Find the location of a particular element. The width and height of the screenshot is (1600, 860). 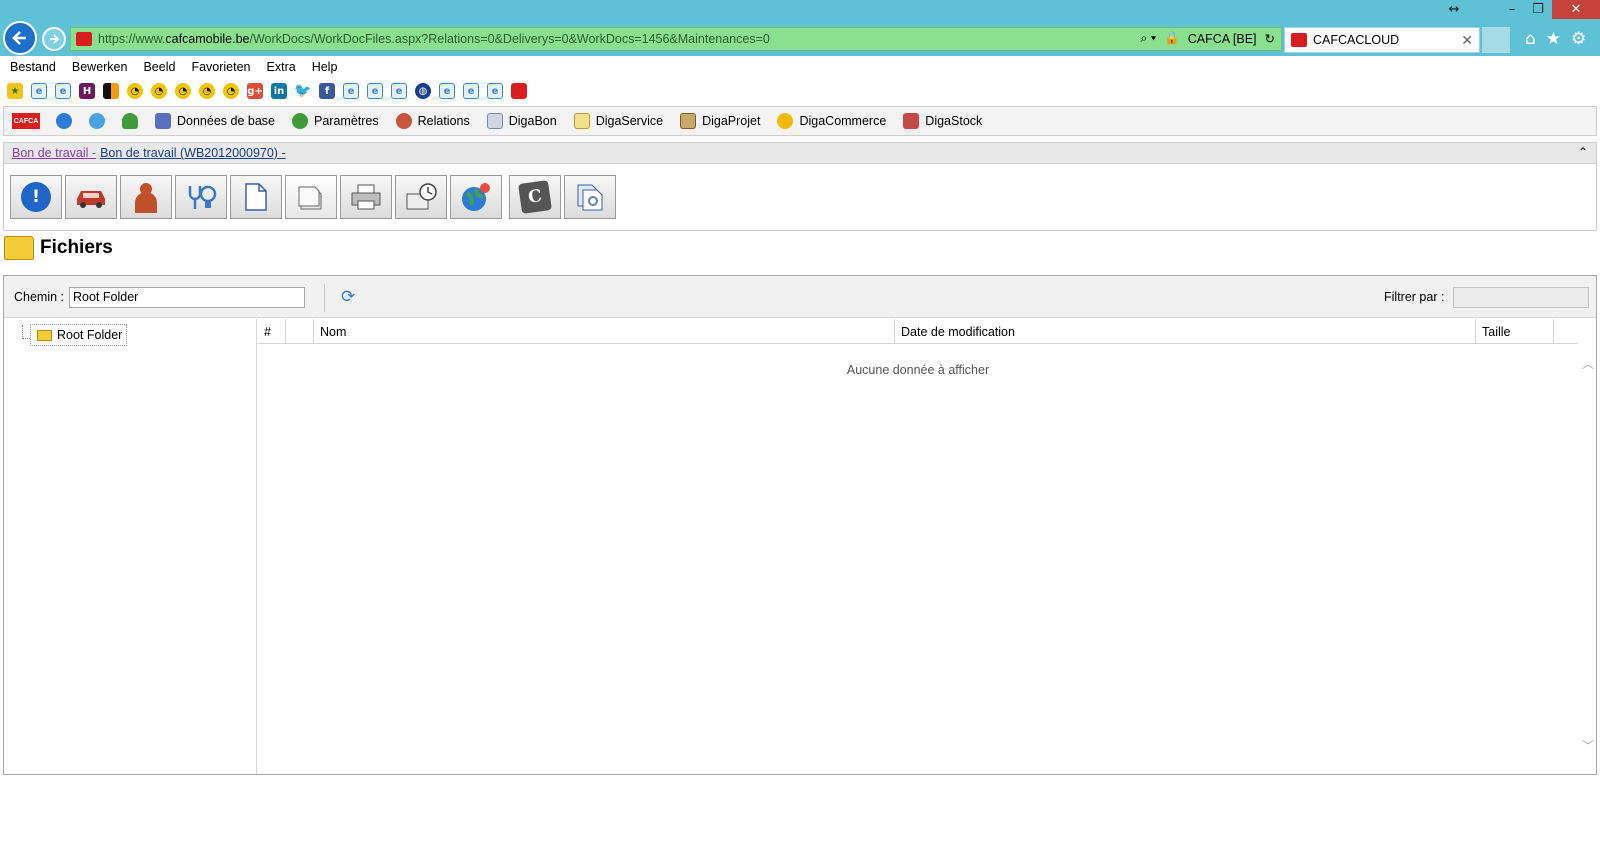

h-favorite-icon: H is located at coordinates (87, 91).